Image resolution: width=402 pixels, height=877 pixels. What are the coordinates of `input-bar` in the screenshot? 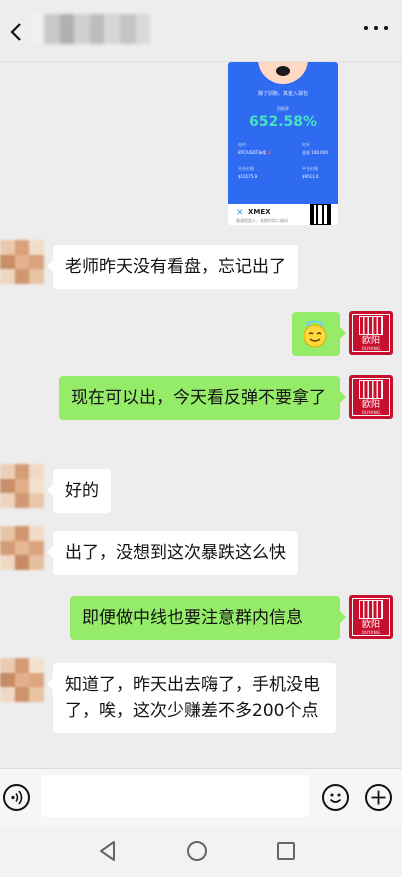 It's located at (201, 797).